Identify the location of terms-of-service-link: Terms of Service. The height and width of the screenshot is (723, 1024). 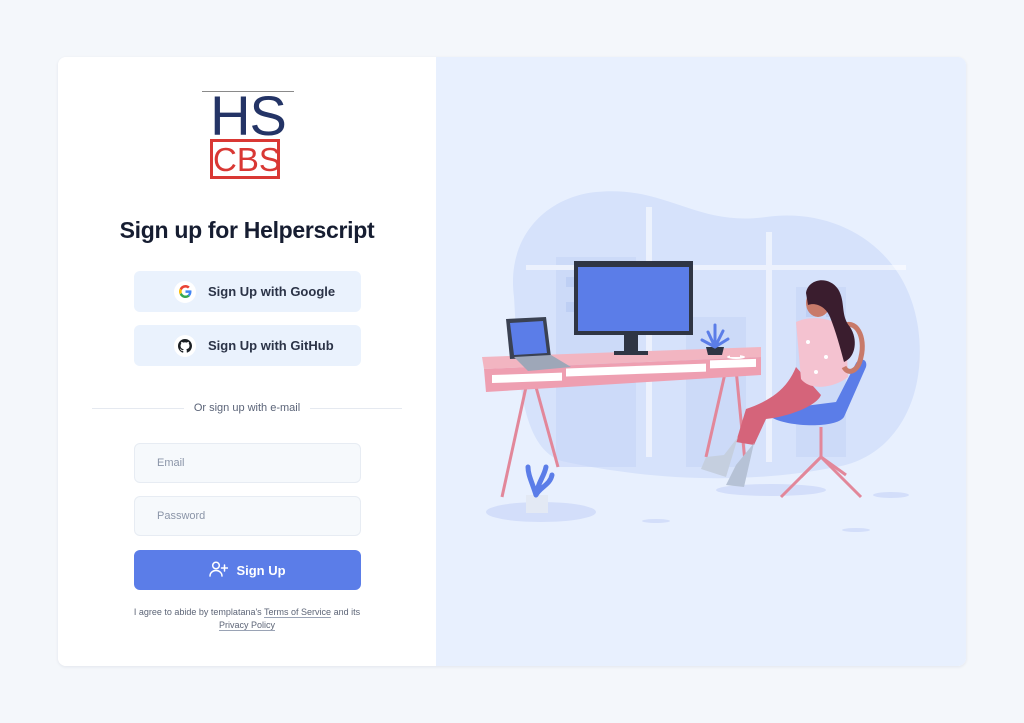
(298, 612).